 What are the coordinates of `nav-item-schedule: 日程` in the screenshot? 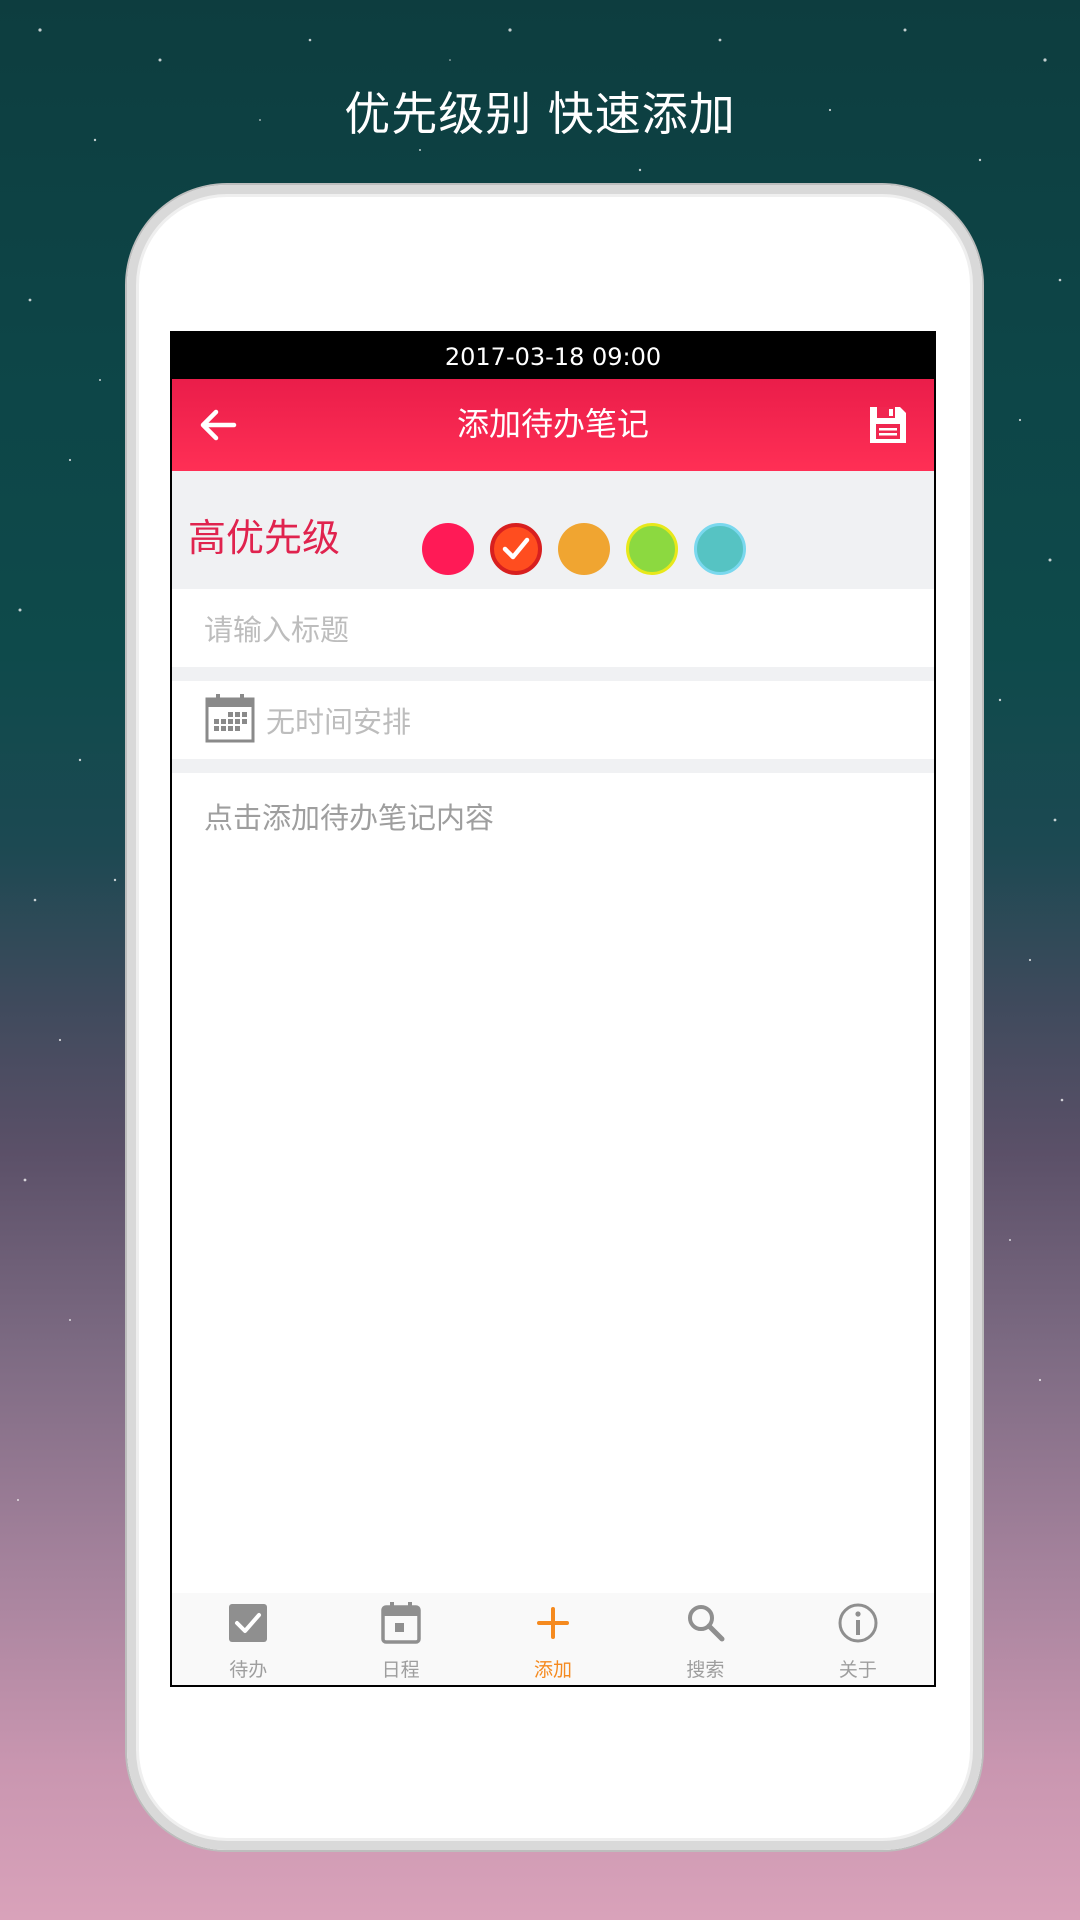 It's located at (400, 1639).